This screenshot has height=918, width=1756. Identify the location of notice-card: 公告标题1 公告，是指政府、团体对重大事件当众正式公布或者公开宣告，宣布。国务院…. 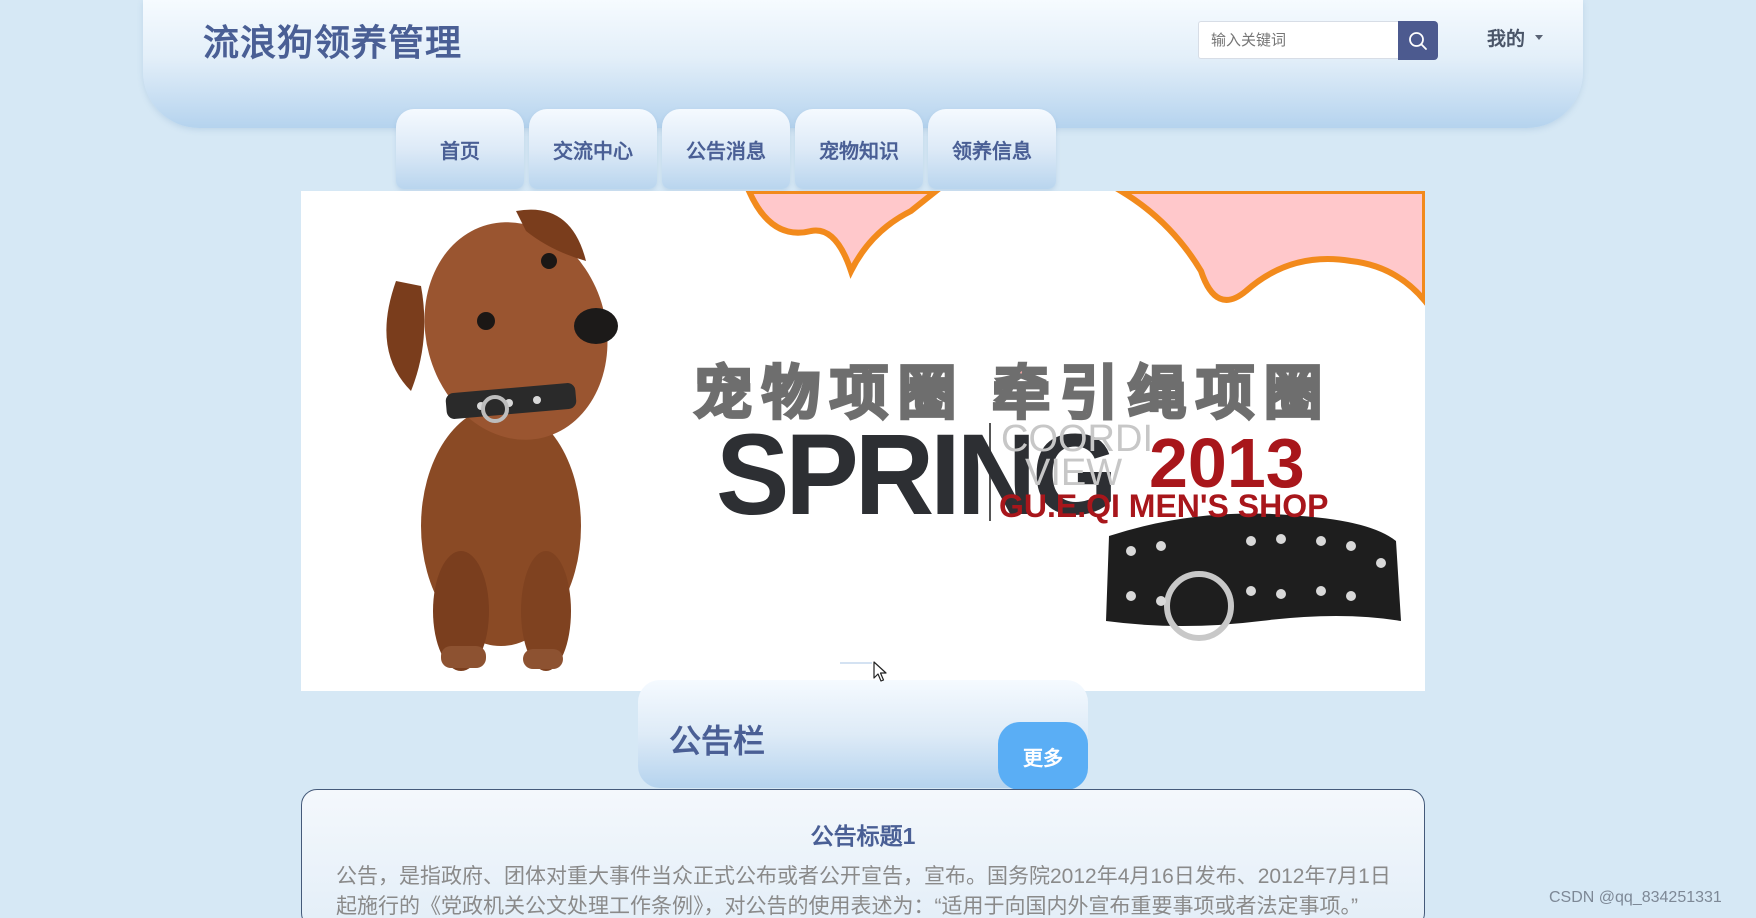
(863, 853).